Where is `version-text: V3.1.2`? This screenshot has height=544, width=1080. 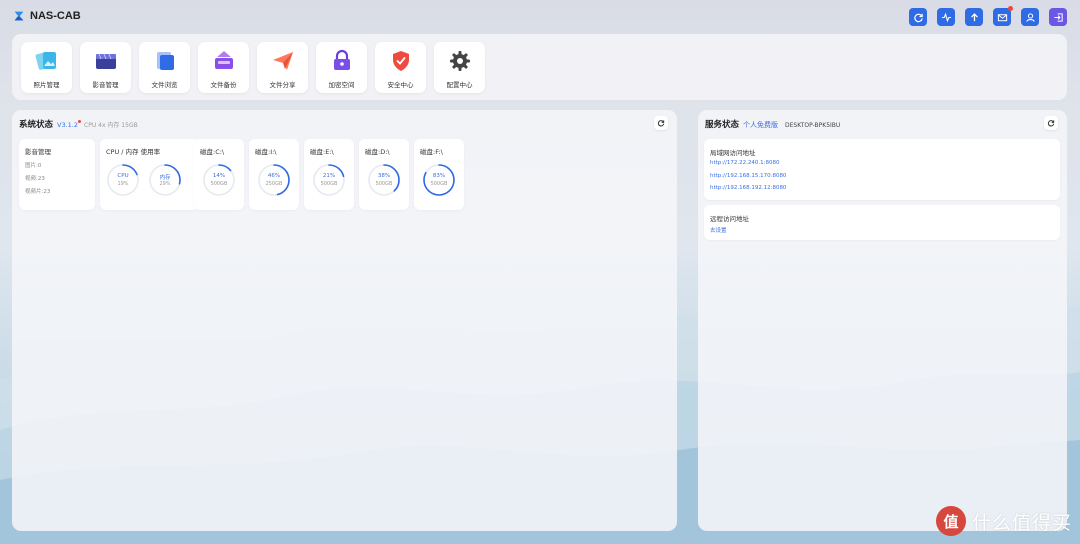 version-text: V3.1.2 is located at coordinates (68, 125).